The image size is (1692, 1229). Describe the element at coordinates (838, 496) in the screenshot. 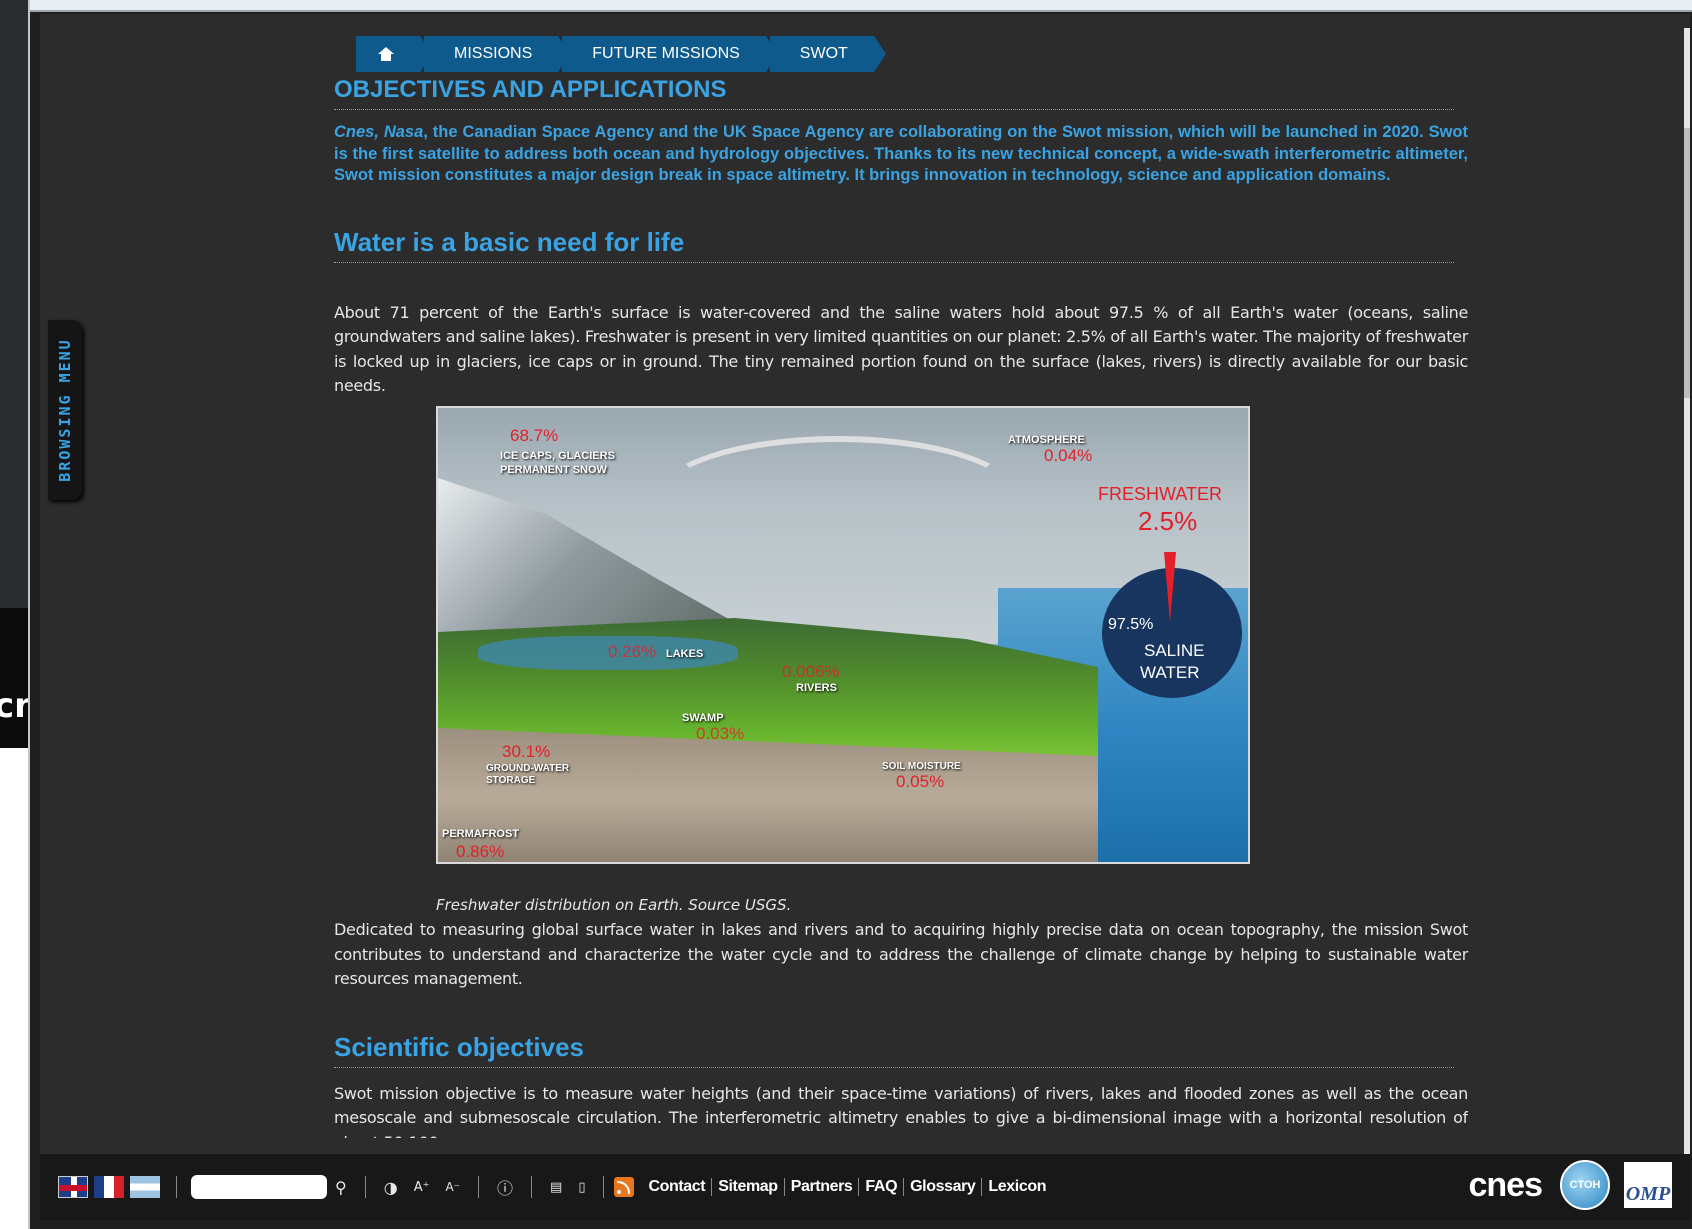

I see `arrow-icon` at that location.